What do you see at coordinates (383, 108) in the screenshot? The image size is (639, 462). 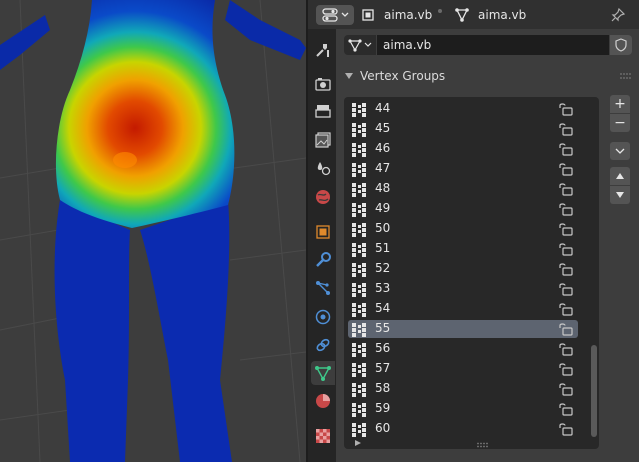 I see `vertex-group-name: 44` at bounding box center [383, 108].